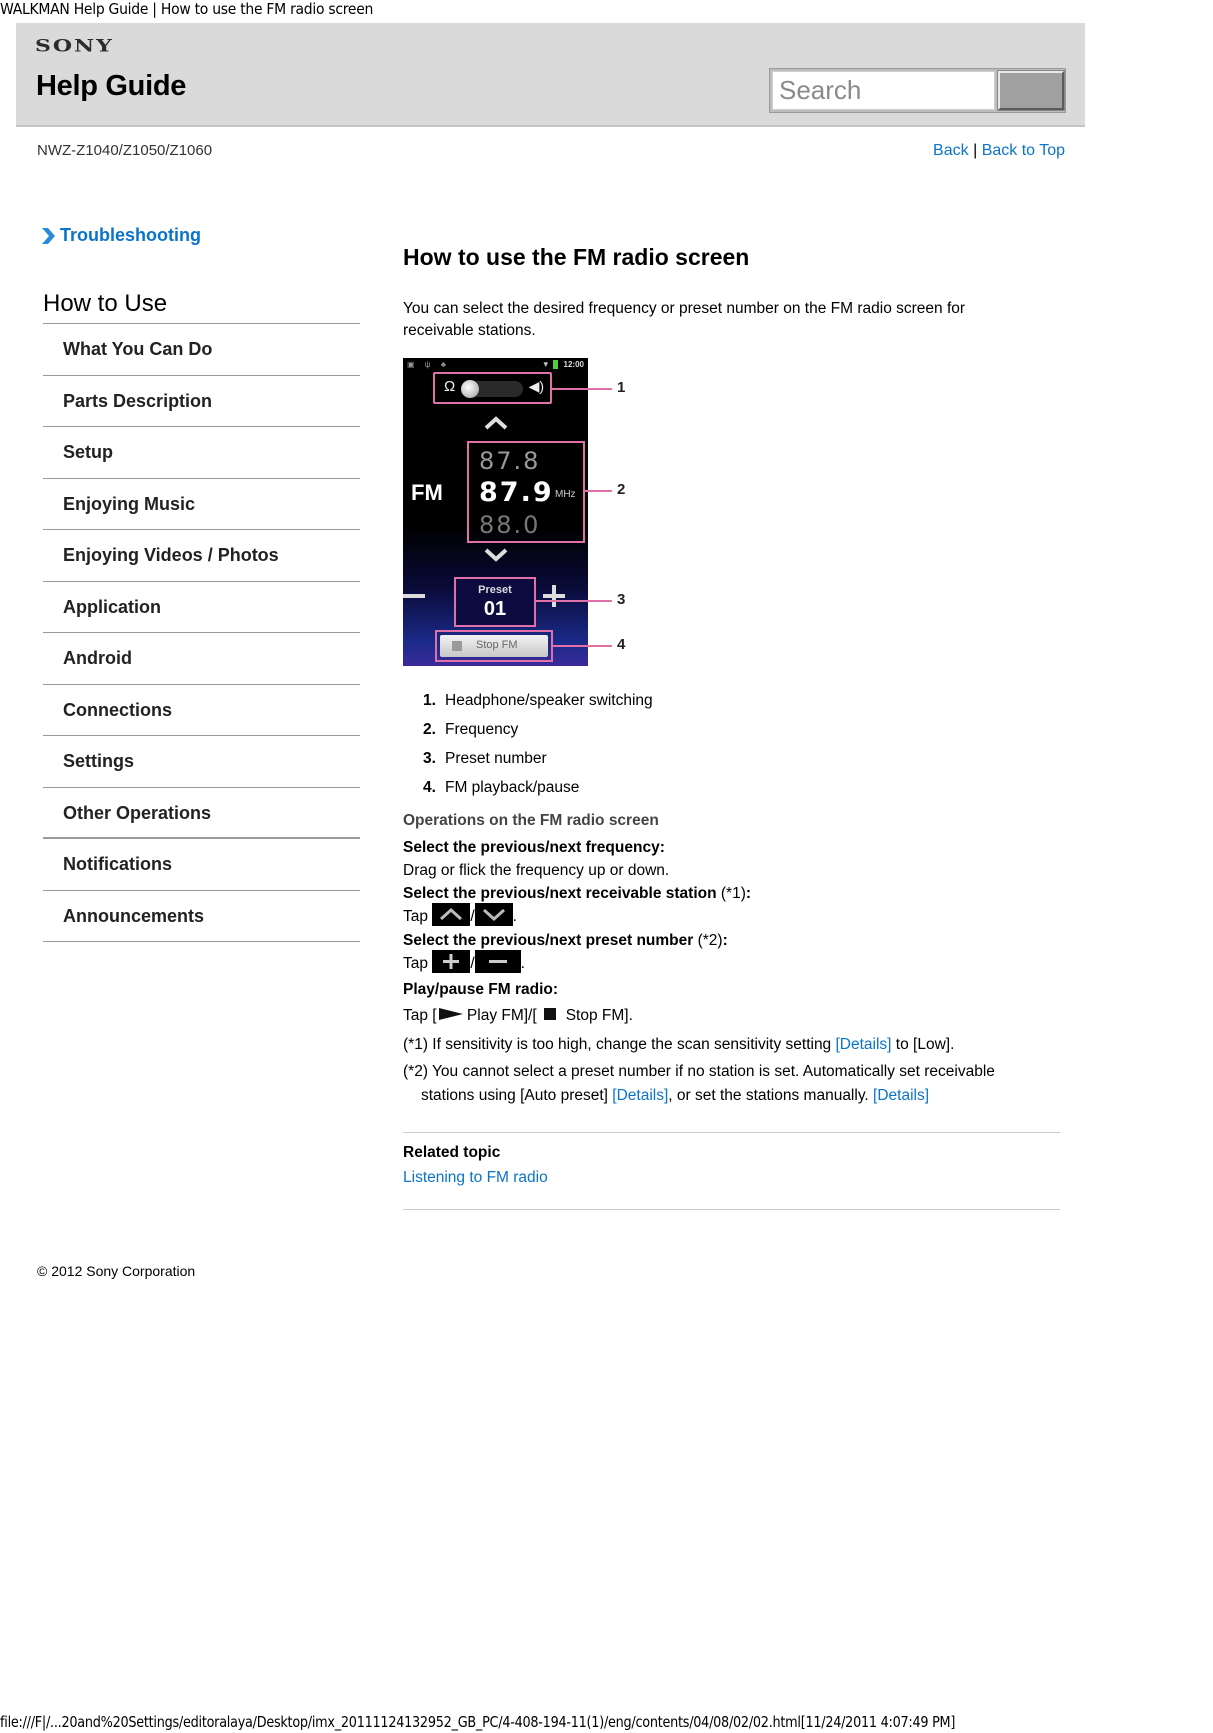  Describe the element at coordinates (201, 762) in the screenshot. I see `sidebar-item-settings: Settings` at that location.